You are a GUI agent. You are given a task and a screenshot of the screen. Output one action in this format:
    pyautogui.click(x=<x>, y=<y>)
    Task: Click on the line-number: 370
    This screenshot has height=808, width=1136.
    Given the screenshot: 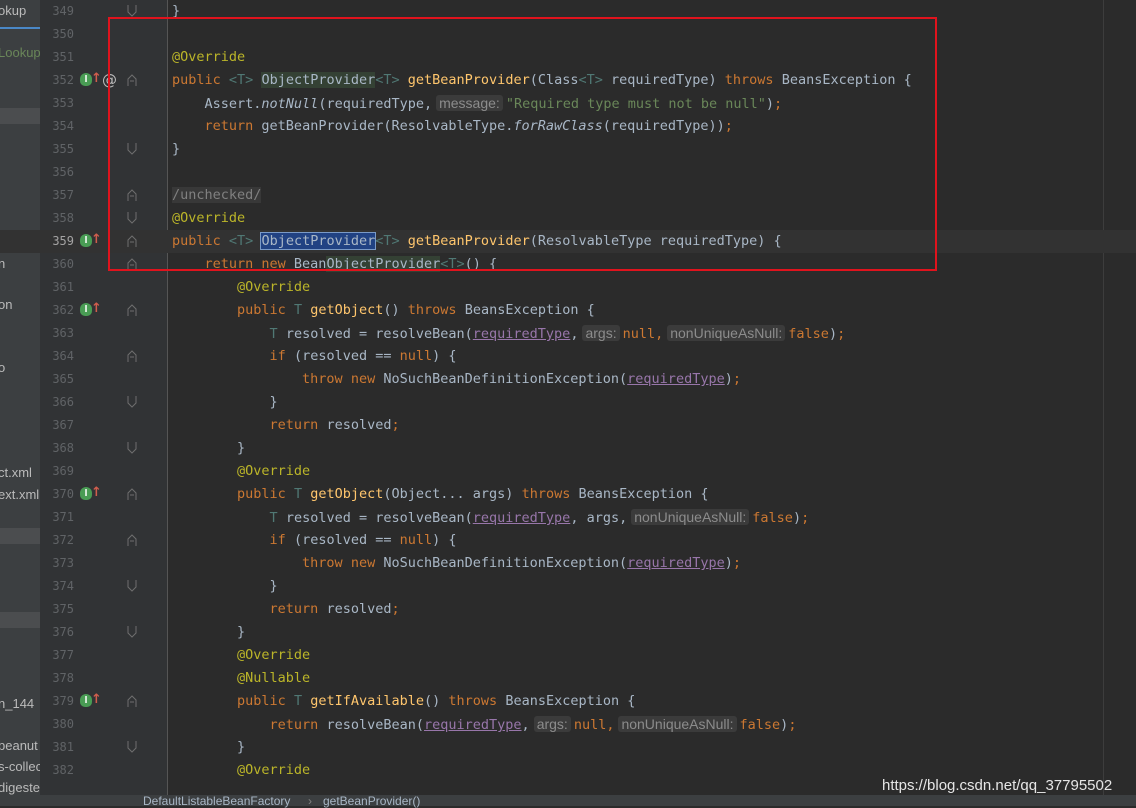 What is the action you would take?
    pyautogui.click(x=63, y=494)
    